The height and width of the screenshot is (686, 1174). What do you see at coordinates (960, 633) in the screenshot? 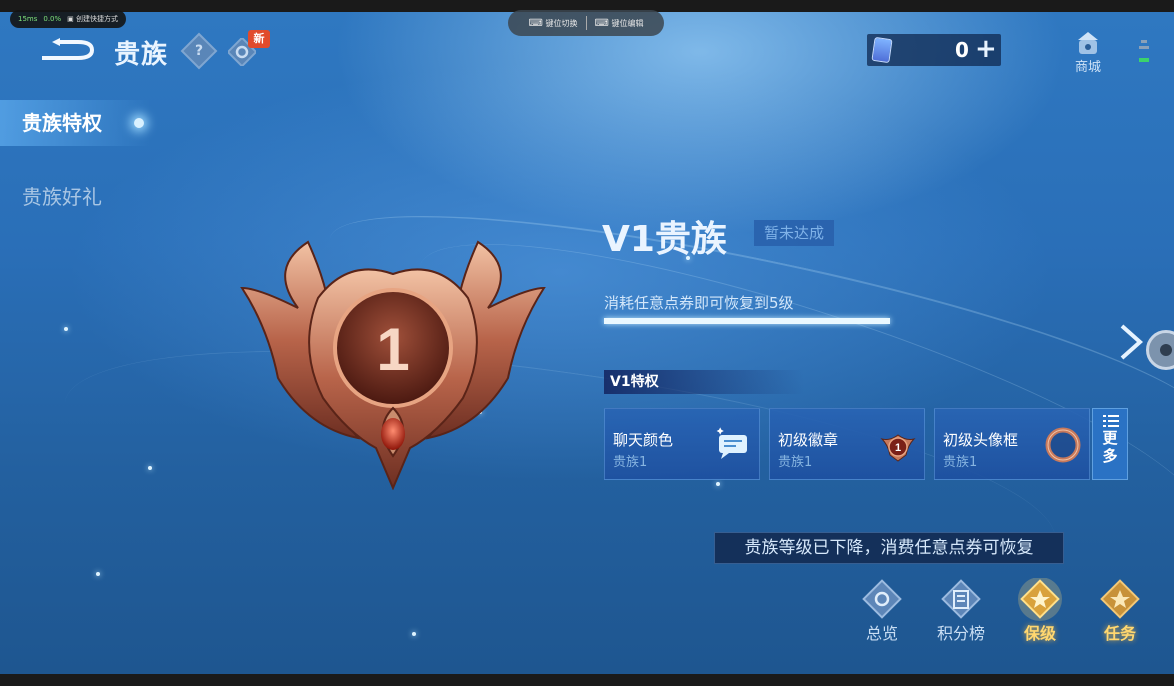
I see `nav-leaderboard-label: 积分榜` at bounding box center [960, 633].